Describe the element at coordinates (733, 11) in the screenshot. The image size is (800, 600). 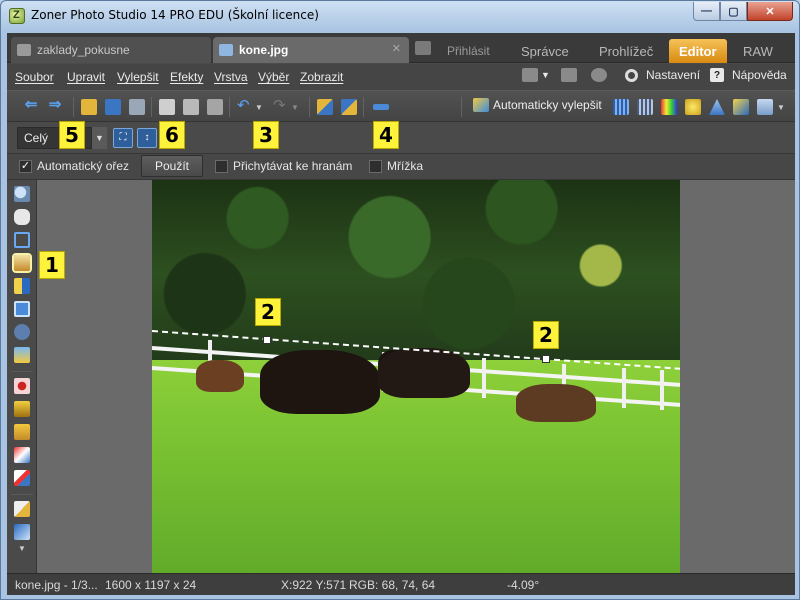
I see `maximize-button: ▢` at that location.